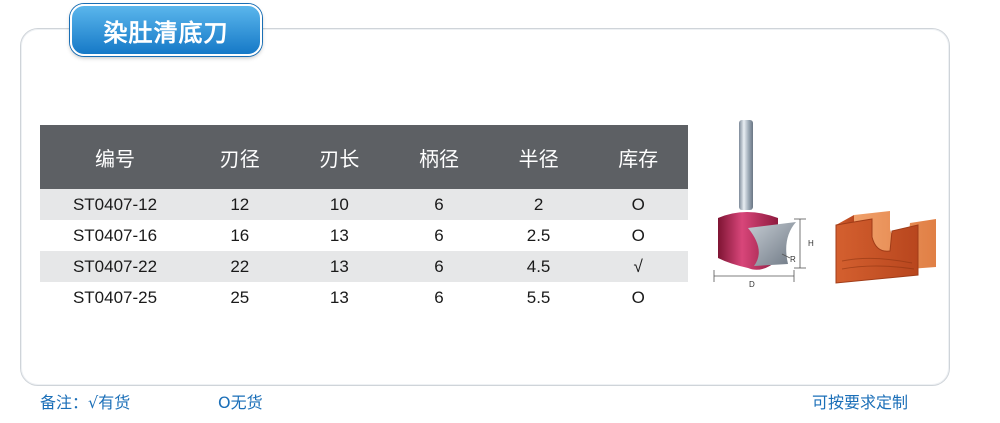  What do you see at coordinates (538, 297) in the screenshot?
I see `cell-radius: 5.5` at bounding box center [538, 297].